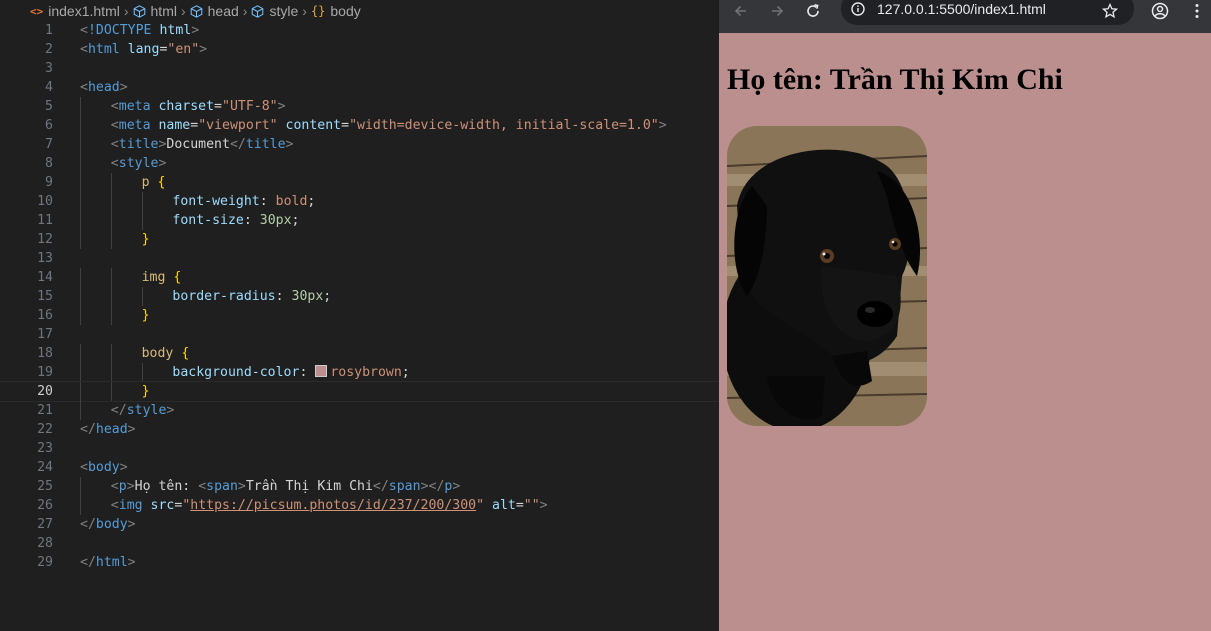 Image resolution: width=1211 pixels, height=631 pixels. Describe the element at coordinates (45, 201) in the screenshot. I see `line-number: 10` at that location.